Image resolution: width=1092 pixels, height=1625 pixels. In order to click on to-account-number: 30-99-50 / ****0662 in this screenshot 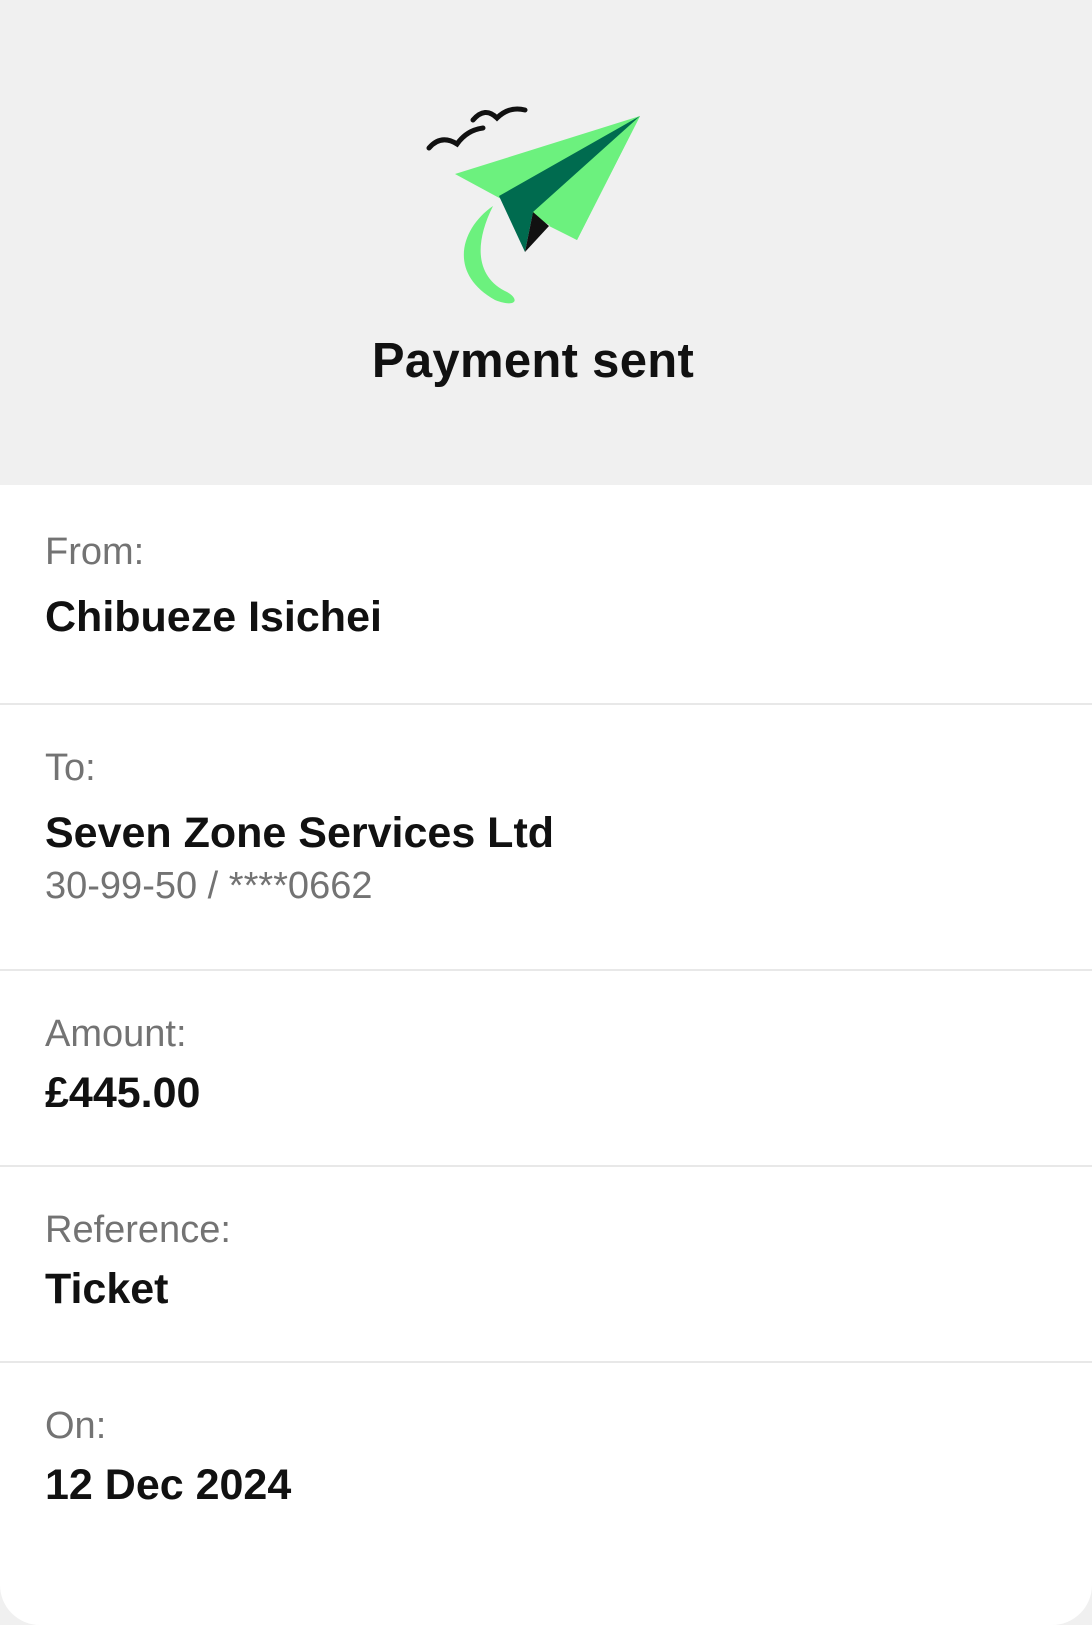, I will do `click(209, 886)`.